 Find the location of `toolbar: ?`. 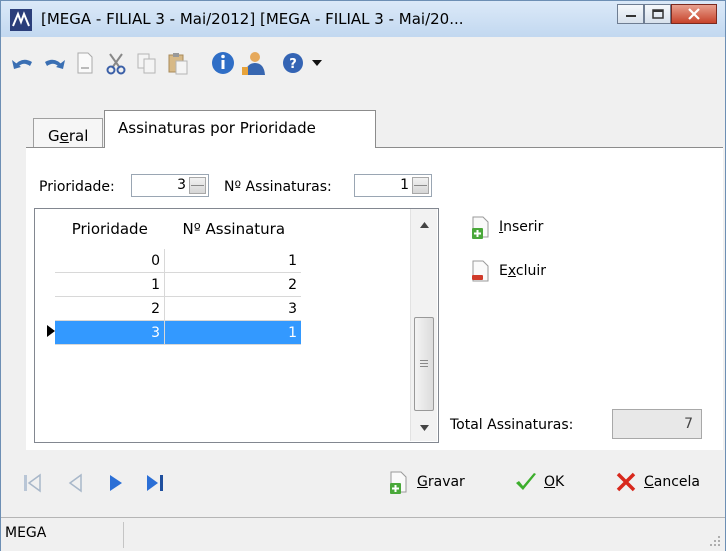

toolbar: ? is located at coordinates (363, 73).